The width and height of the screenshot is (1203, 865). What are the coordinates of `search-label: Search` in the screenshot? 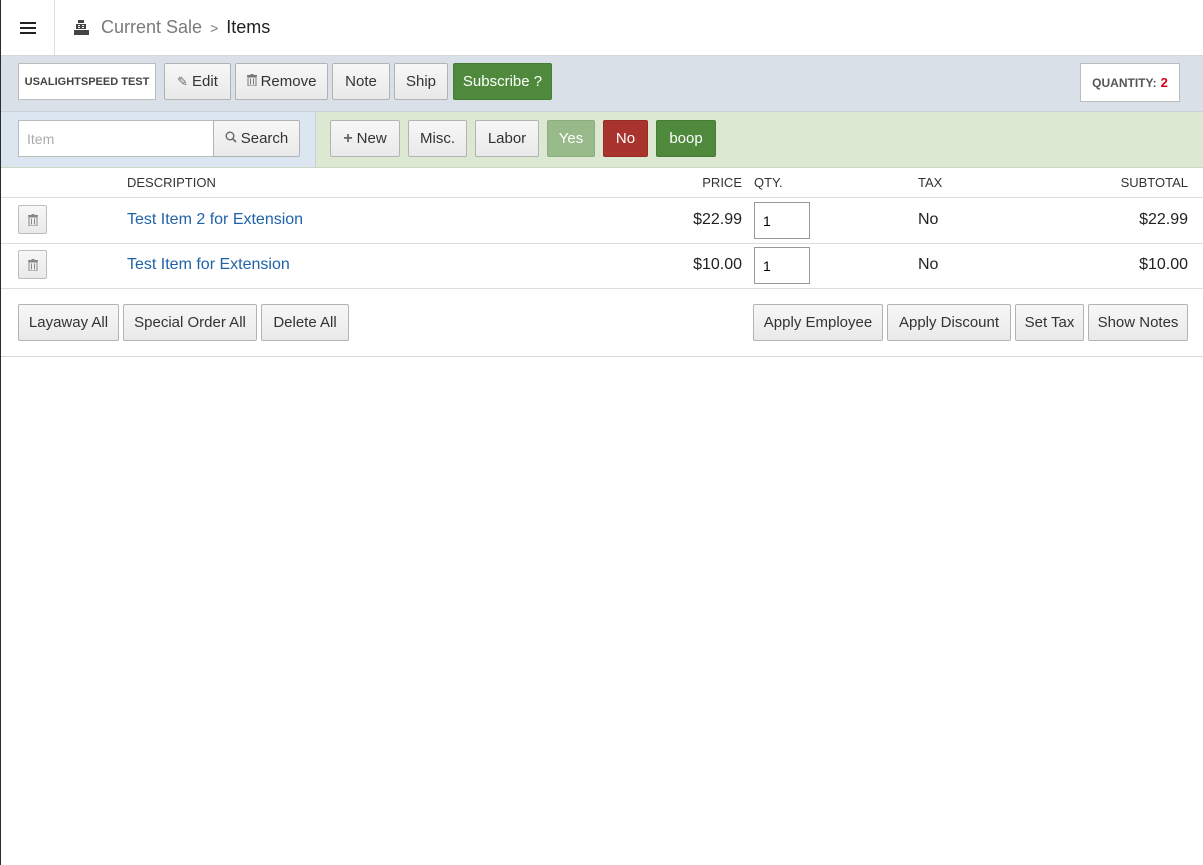 It's located at (264, 138).